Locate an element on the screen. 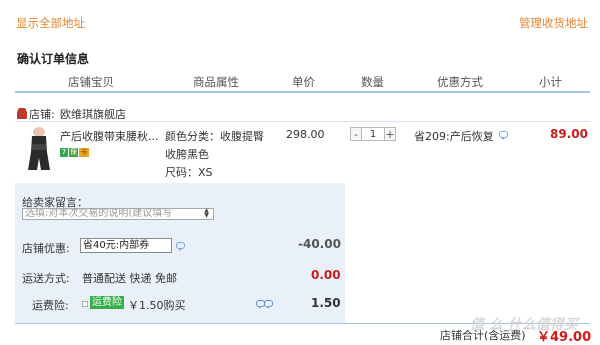 The image size is (600, 345). item-subtotal: 89.00 is located at coordinates (569, 134).